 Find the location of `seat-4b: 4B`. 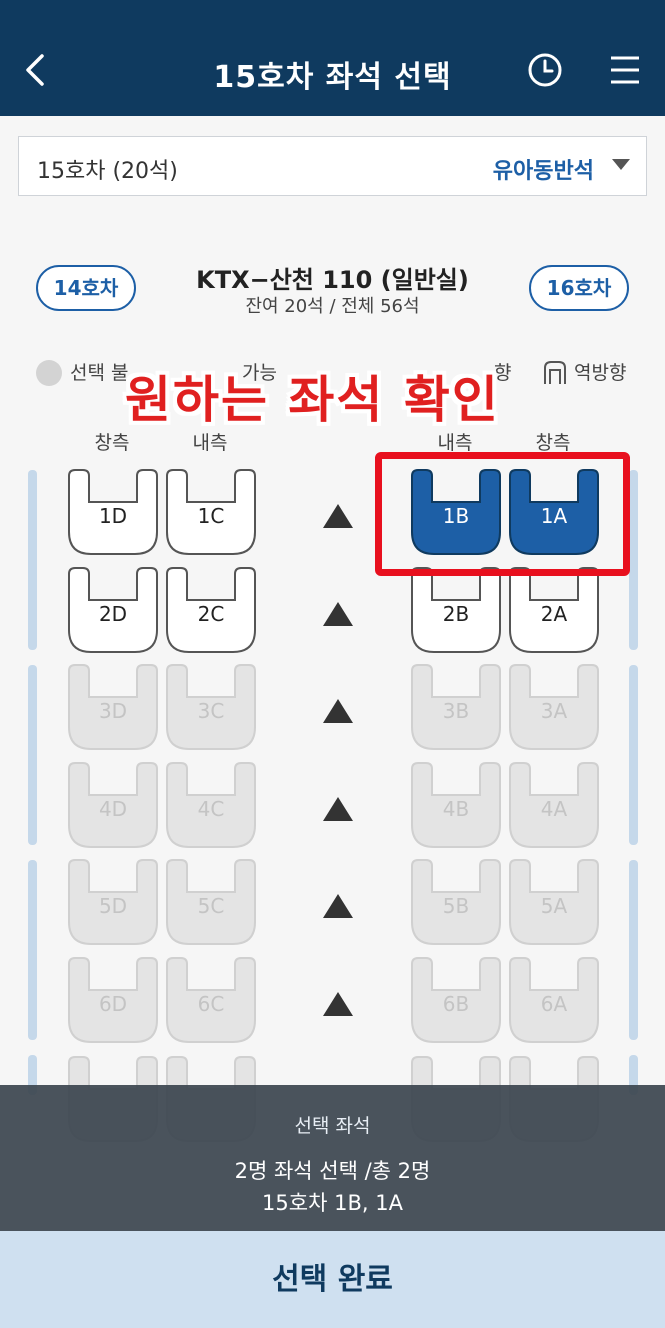

seat-4b: 4B is located at coordinates (456, 805).